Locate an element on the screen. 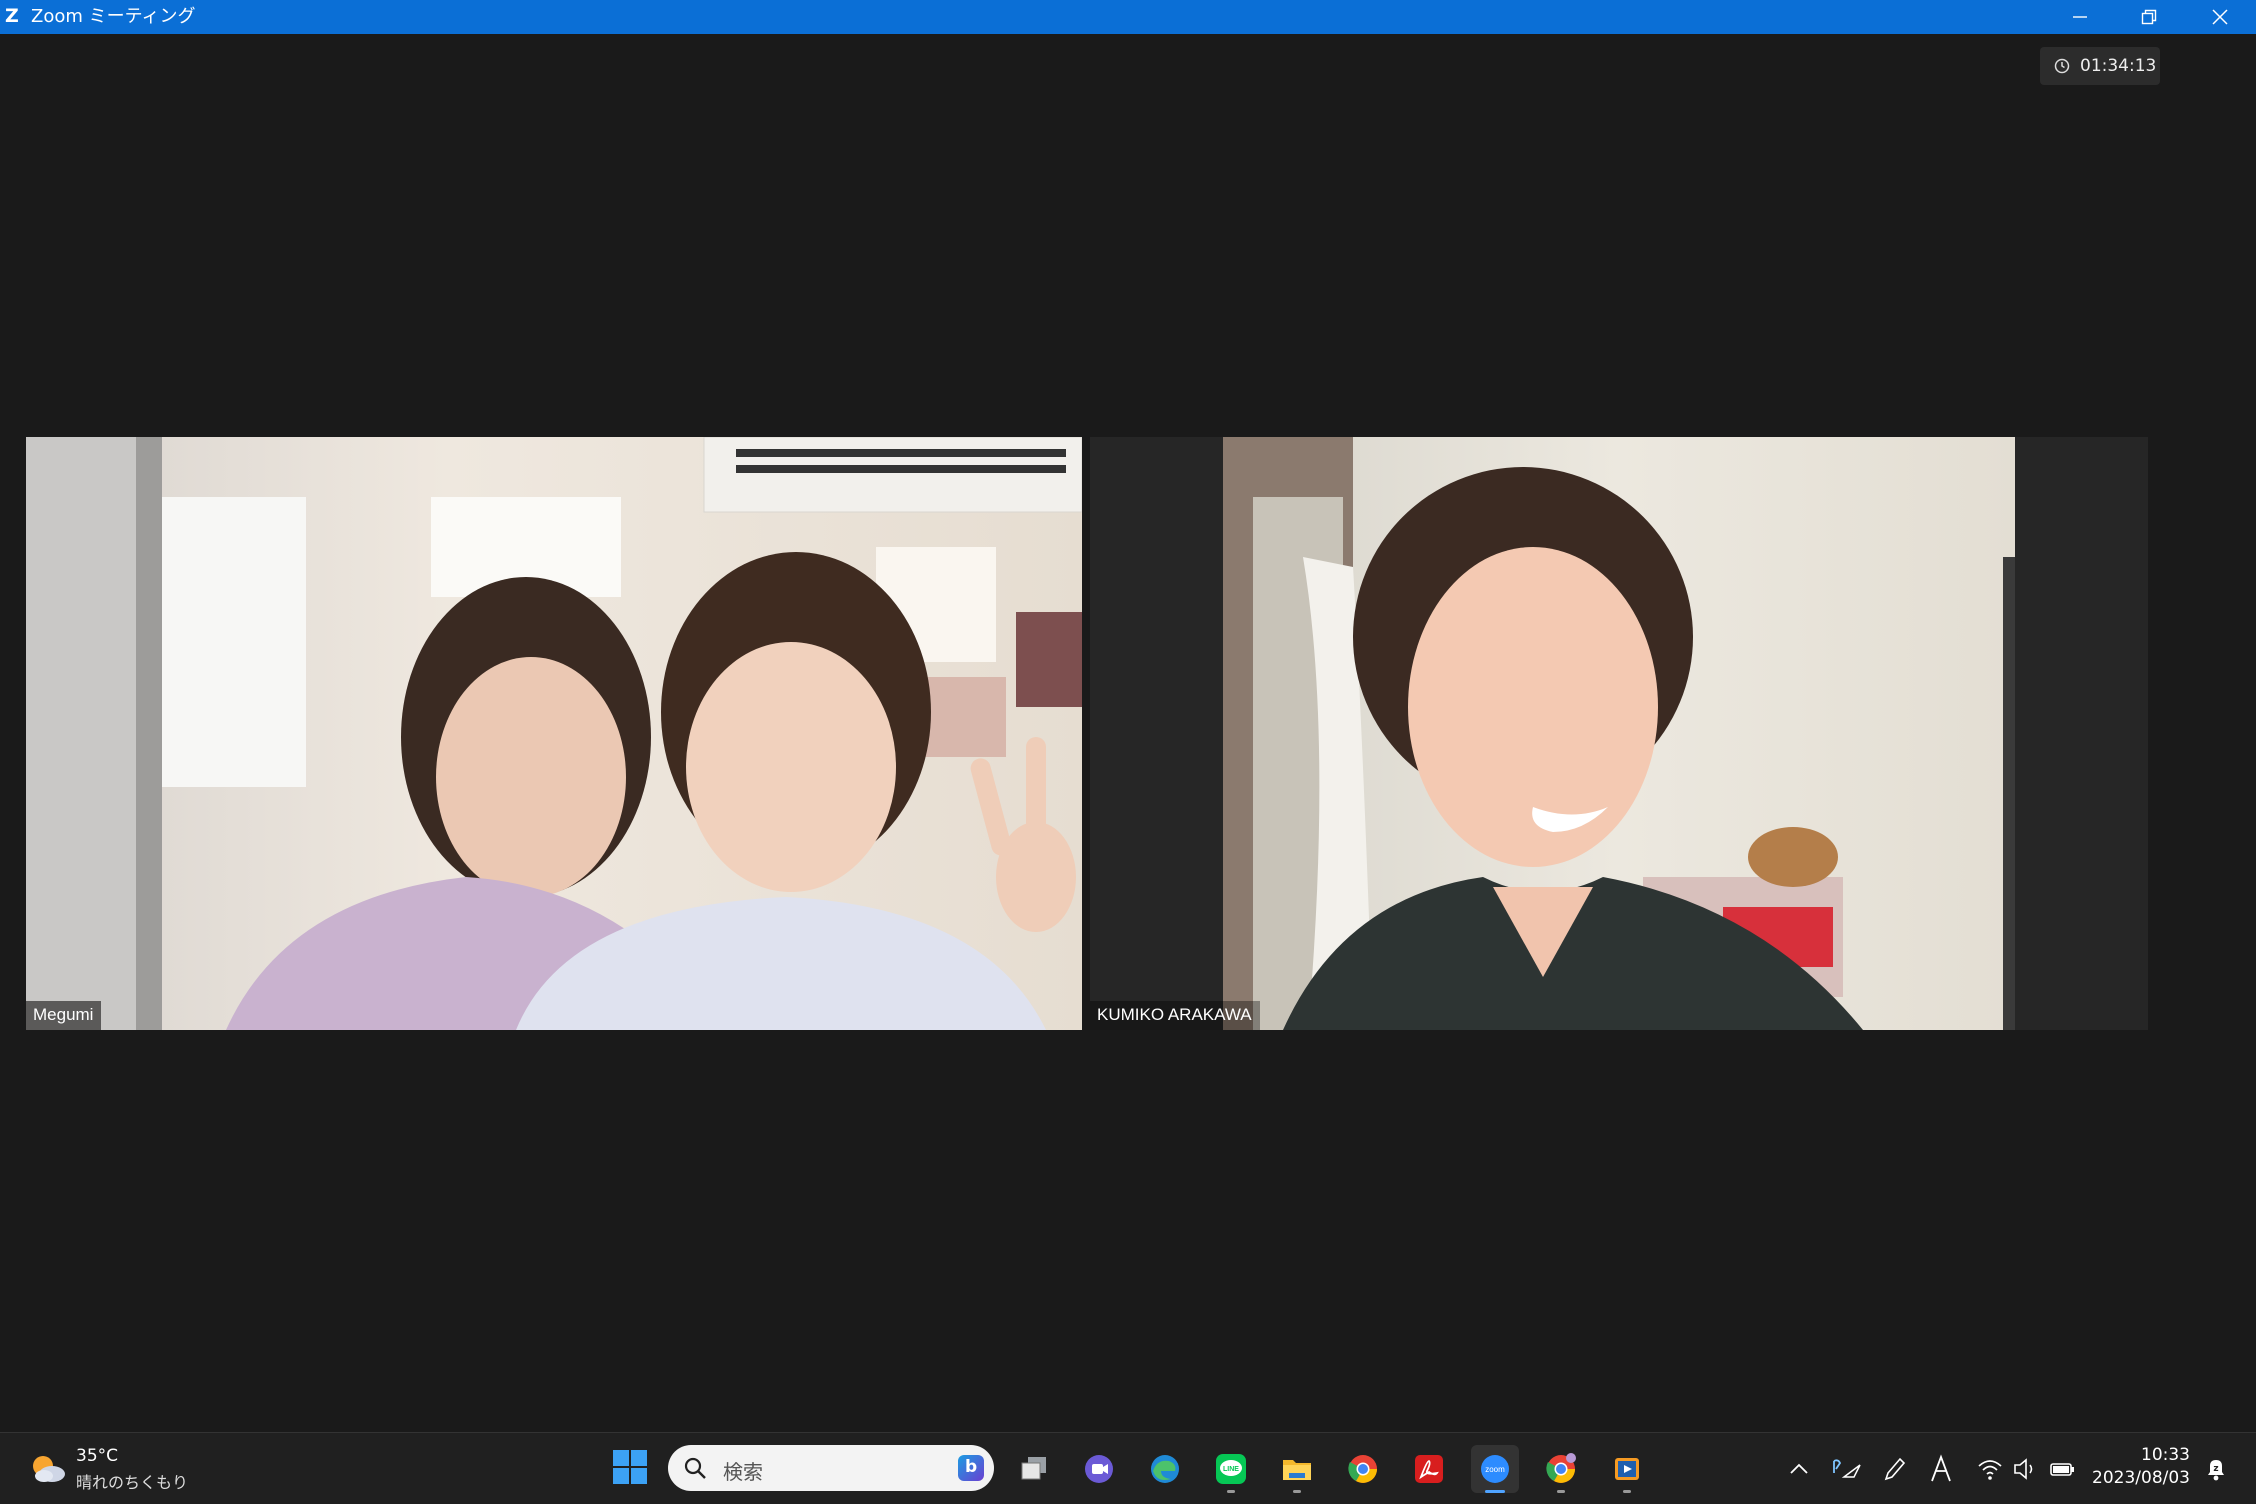 The height and width of the screenshot is (1504, 2256). active-indicator is located at coordinates (1495, 1491).